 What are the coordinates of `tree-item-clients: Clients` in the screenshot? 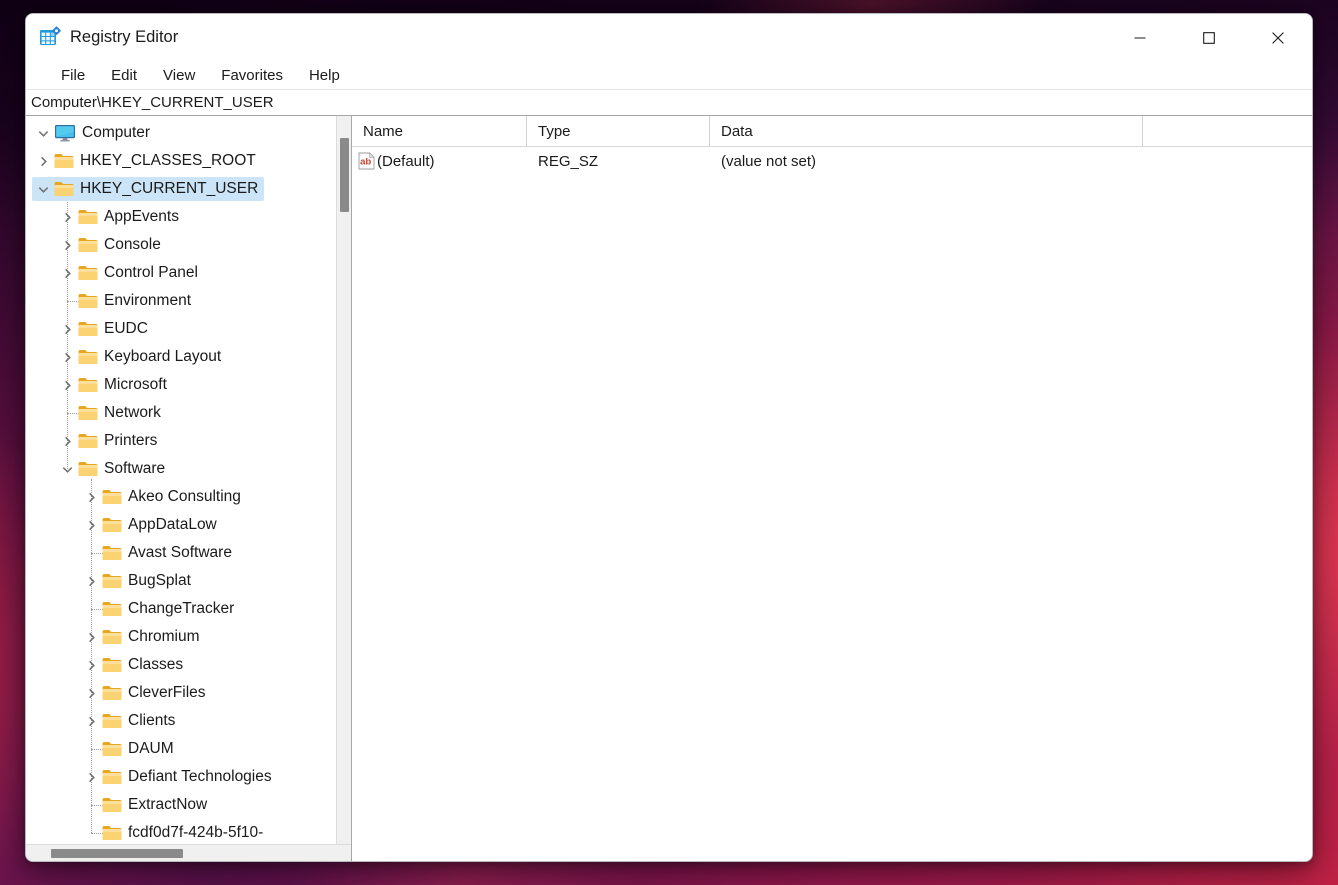 It's located at (188, 721).